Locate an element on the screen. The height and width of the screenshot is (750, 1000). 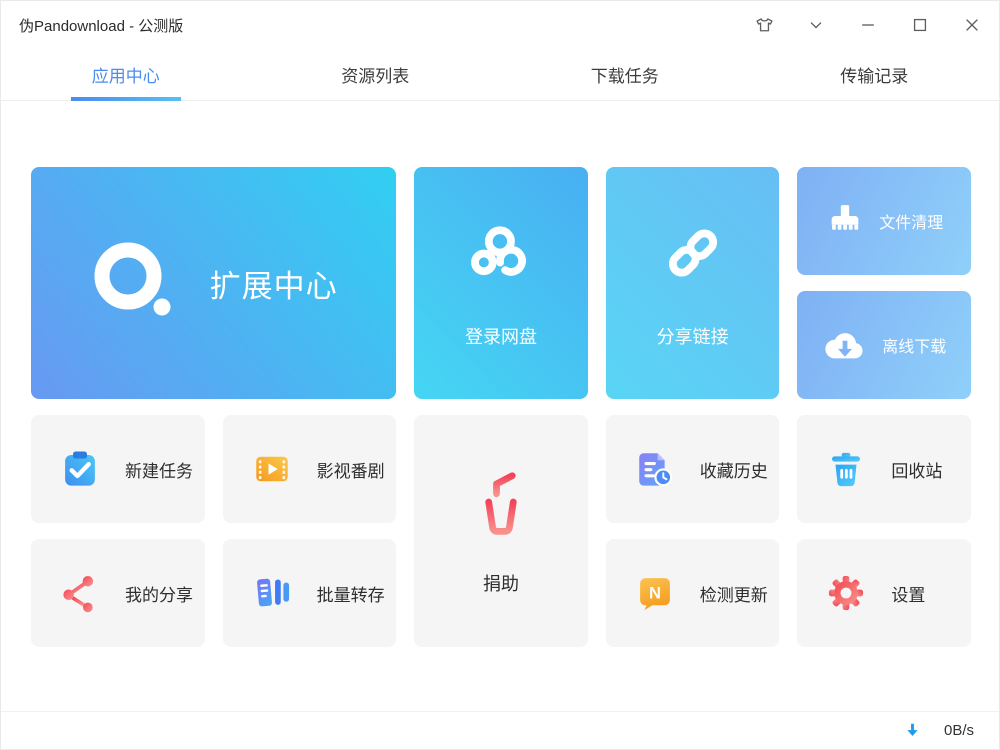
tile-login-netdisk: 登录网盘 is located at coordinates (501, 283).